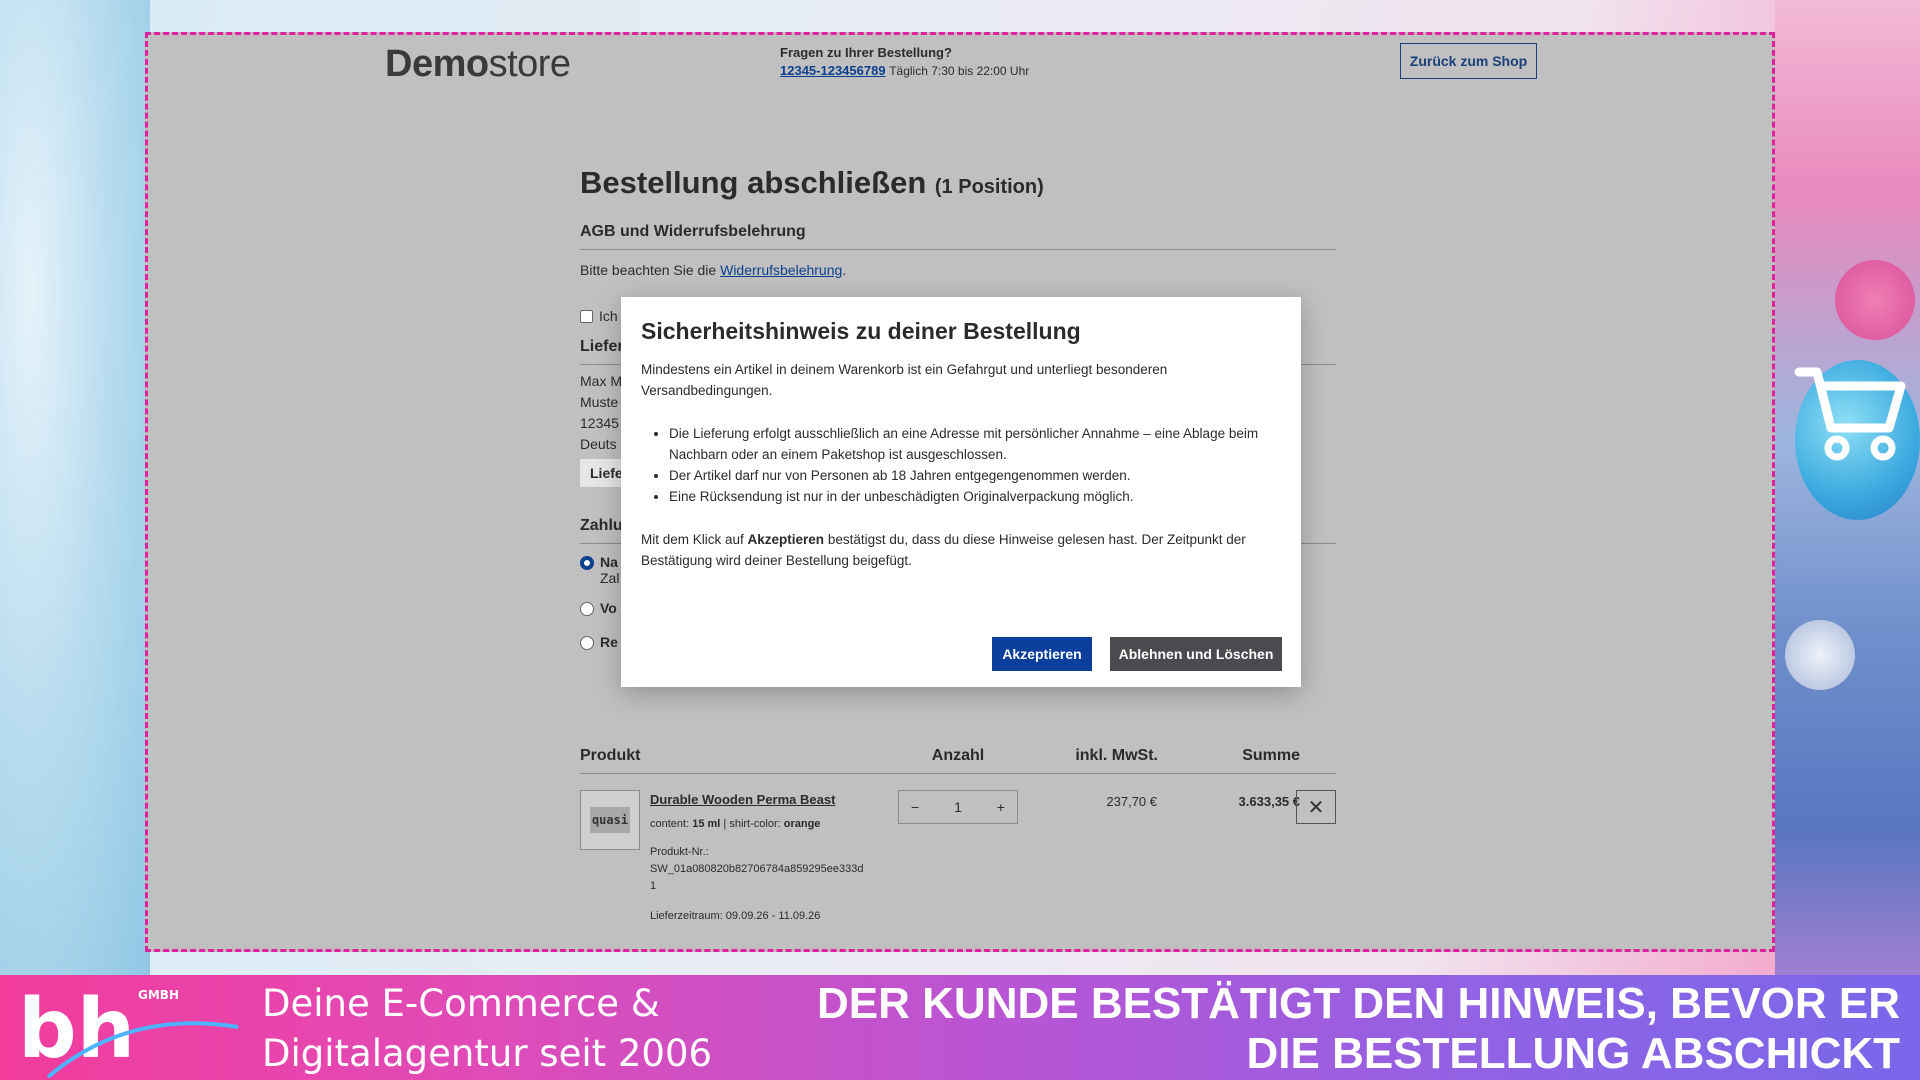 This screenshot has width=1920, height=1080. I want to click on help-phone-link: 12345-123456789, so click(833, 70).